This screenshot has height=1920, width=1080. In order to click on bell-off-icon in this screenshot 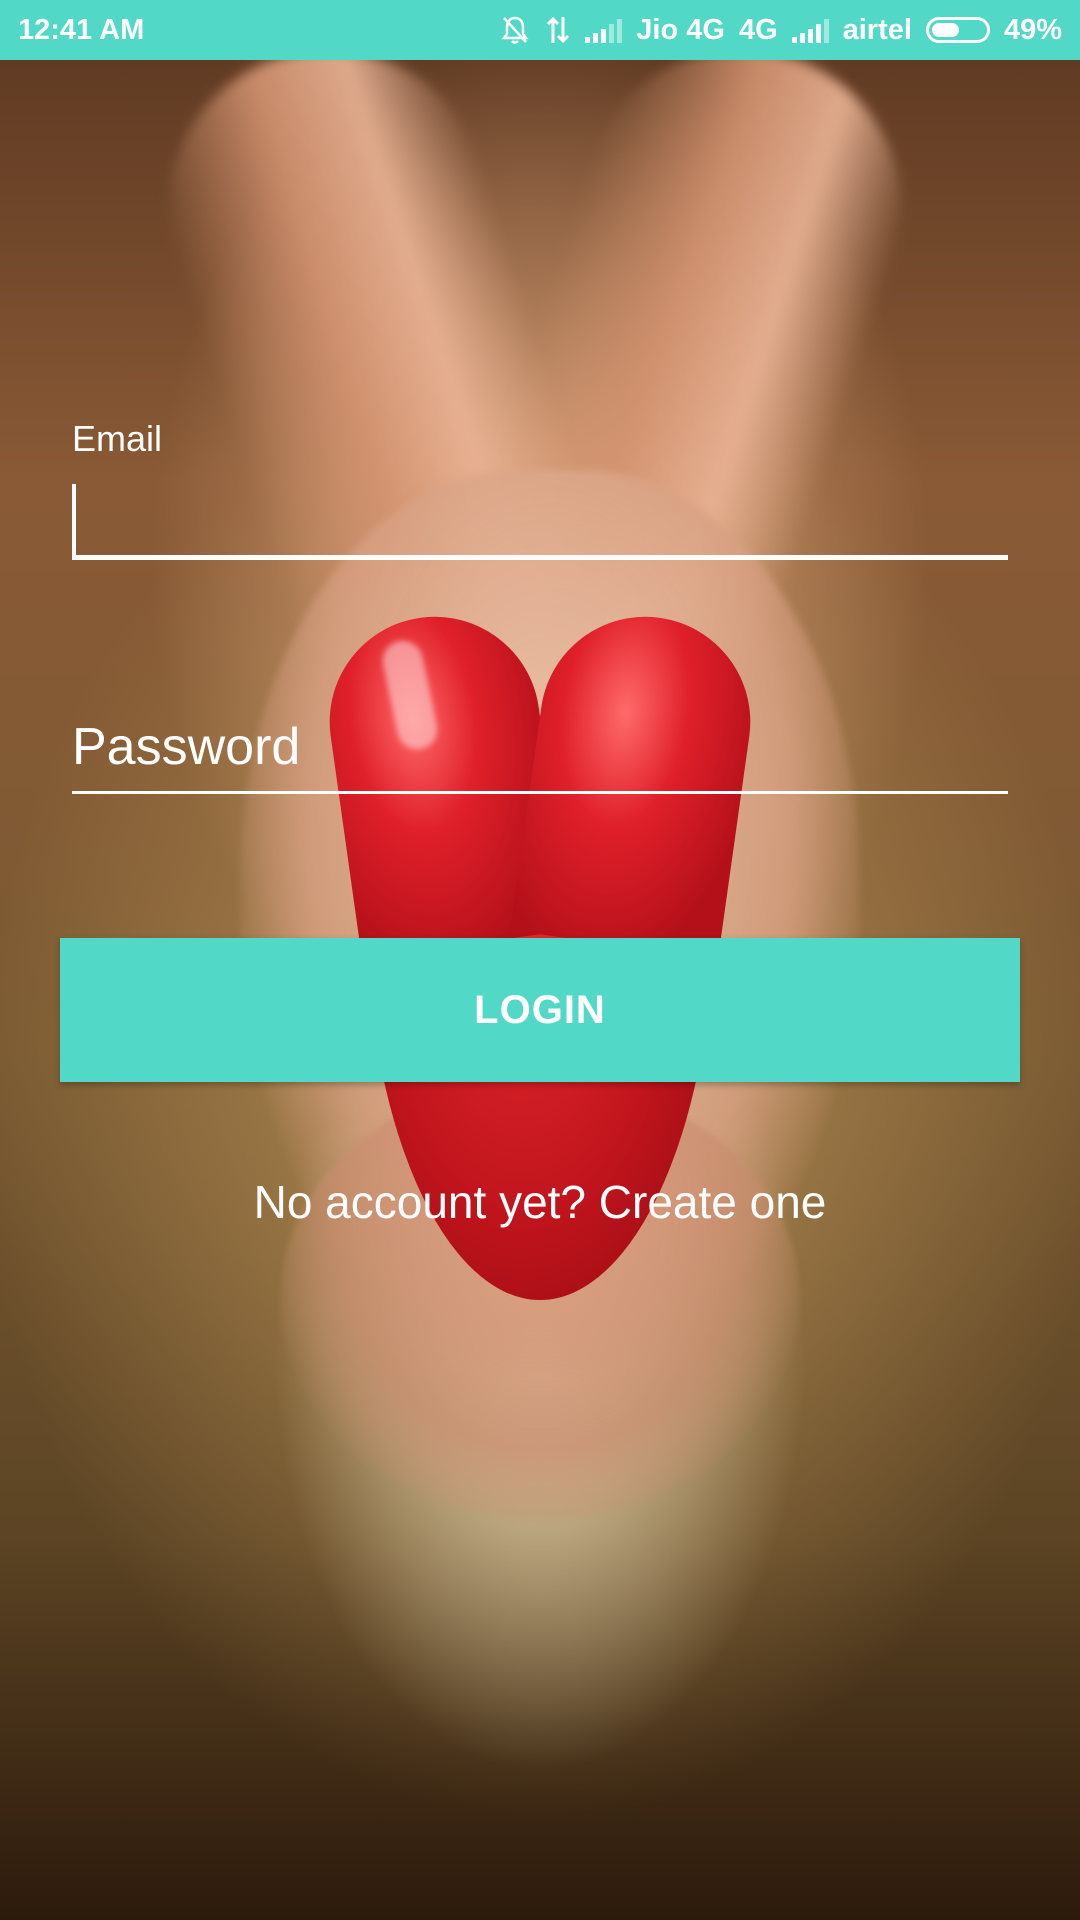, I will do `click(515, 30)`.